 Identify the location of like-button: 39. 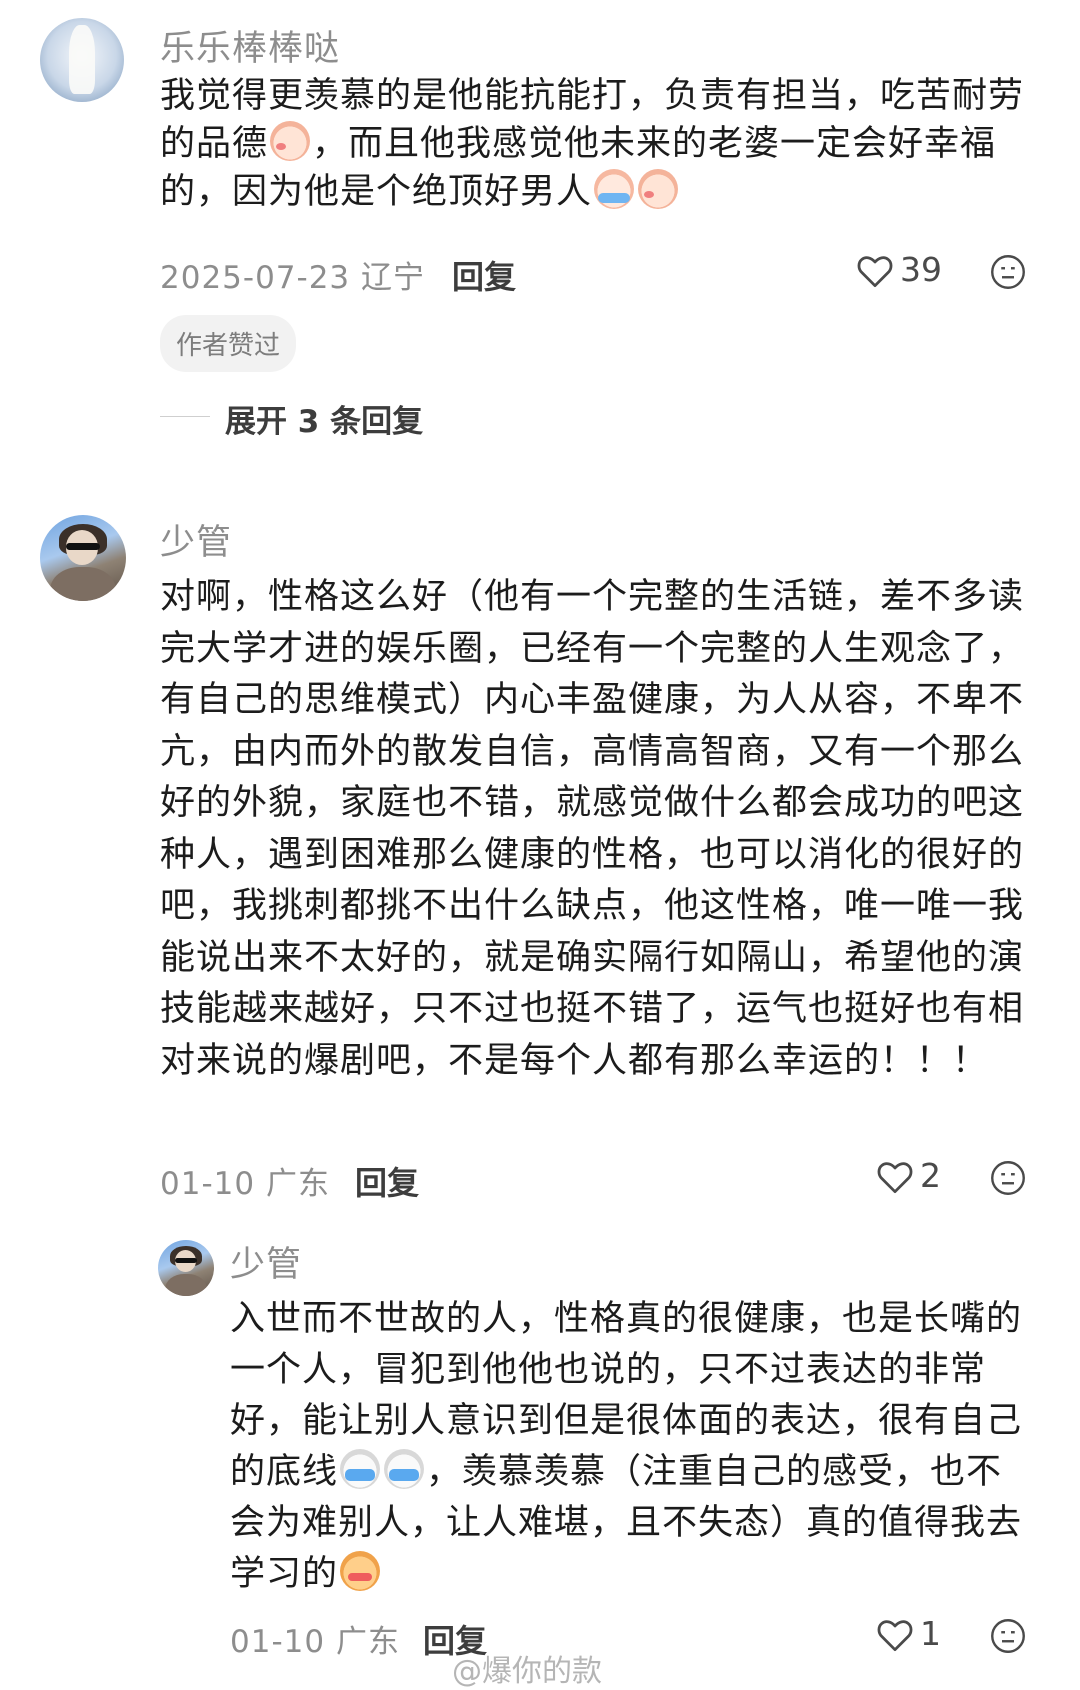
(899, 269).